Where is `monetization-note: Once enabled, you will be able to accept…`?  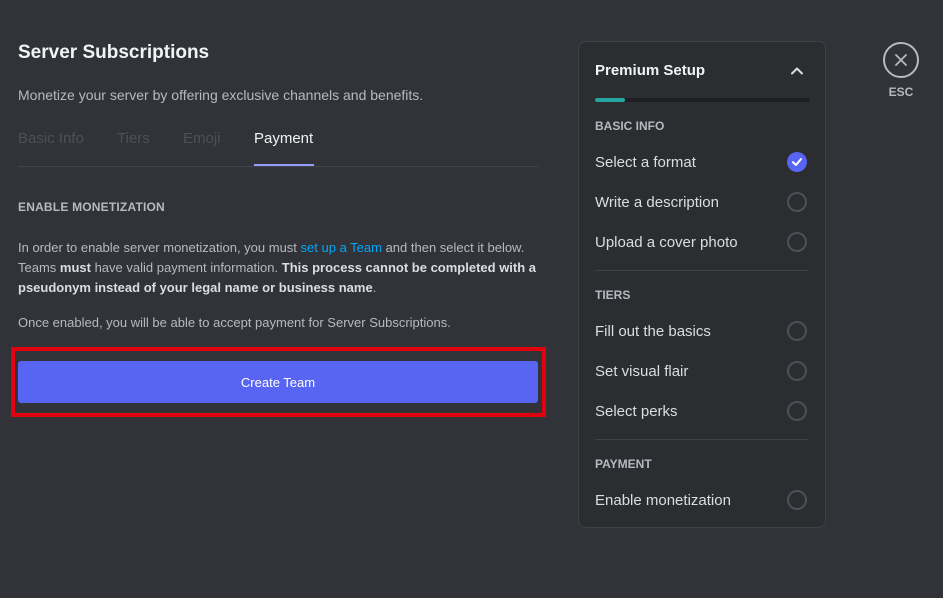
monetization-note: Once enabled, you will be able to accept… is located at coordinates (234, 322).